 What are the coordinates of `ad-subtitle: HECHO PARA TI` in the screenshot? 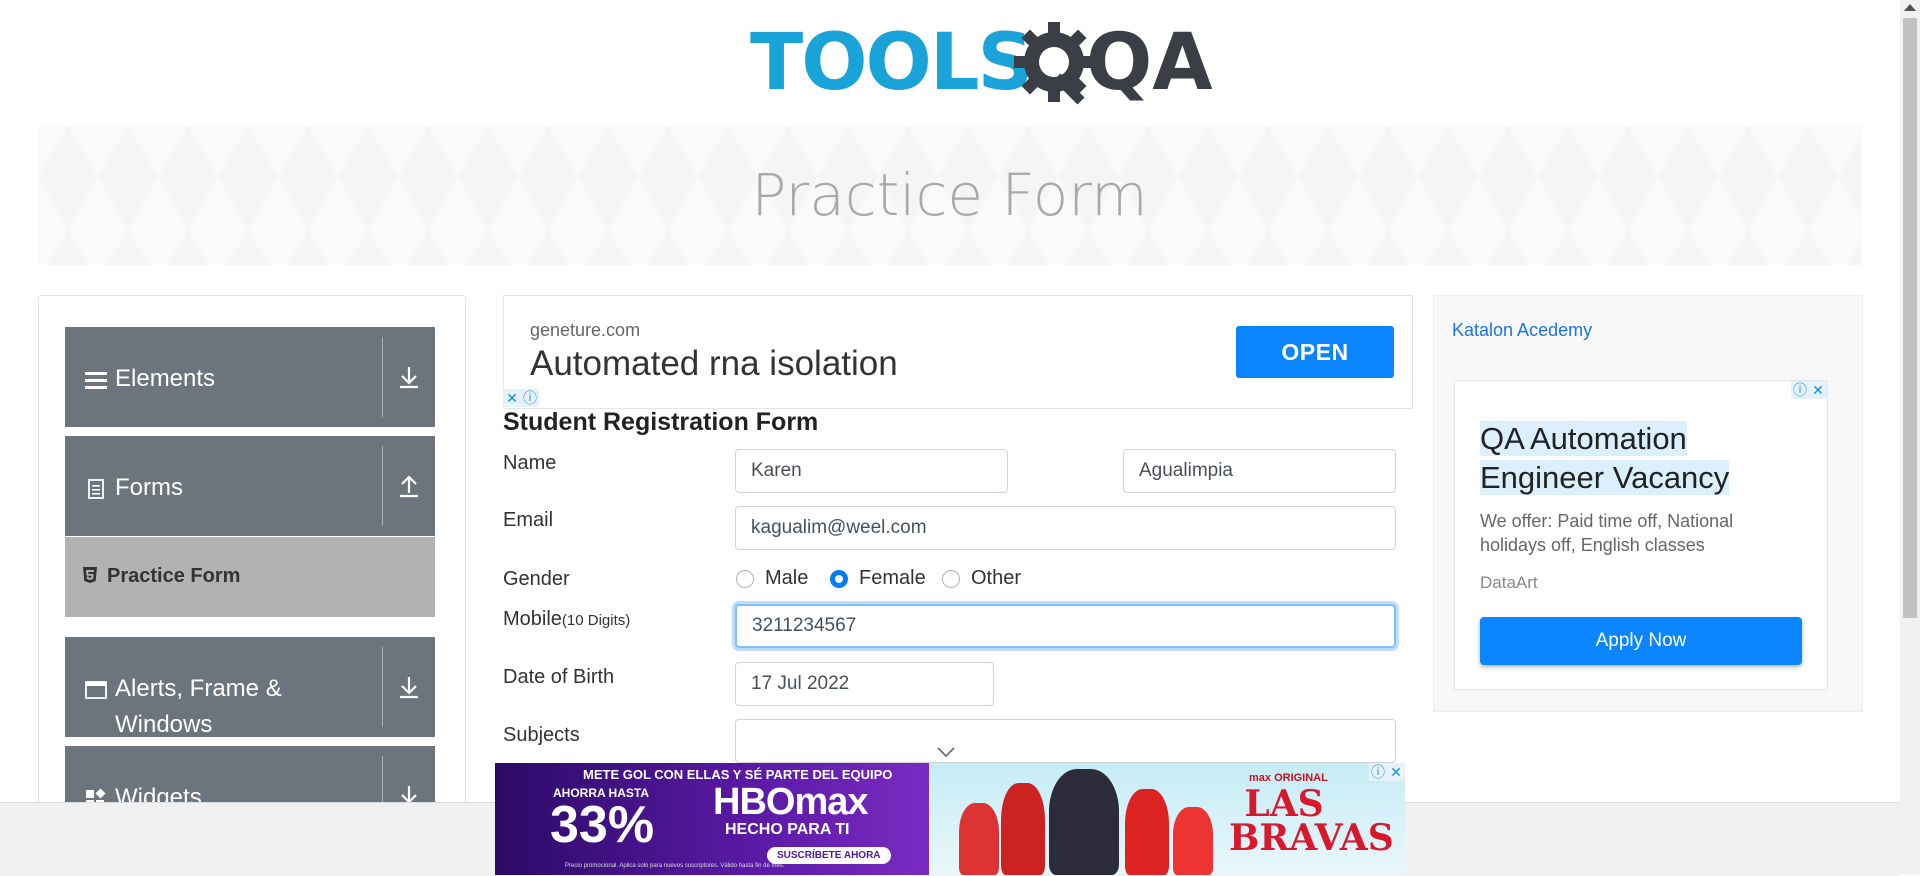 It's located at (787, 829).